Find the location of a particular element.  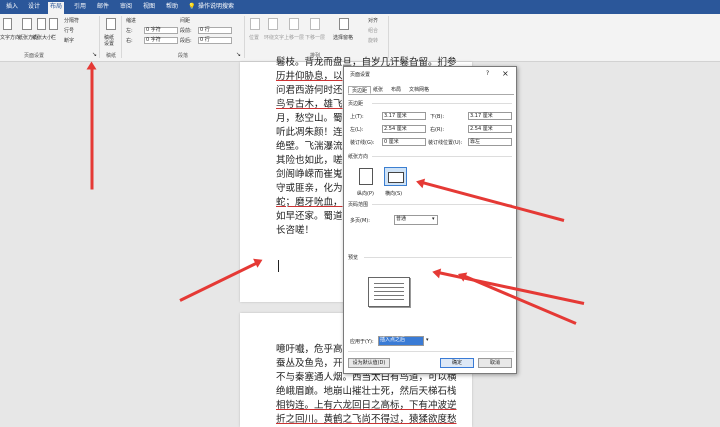

send-backward-icon is located at coordinates (315, 24).